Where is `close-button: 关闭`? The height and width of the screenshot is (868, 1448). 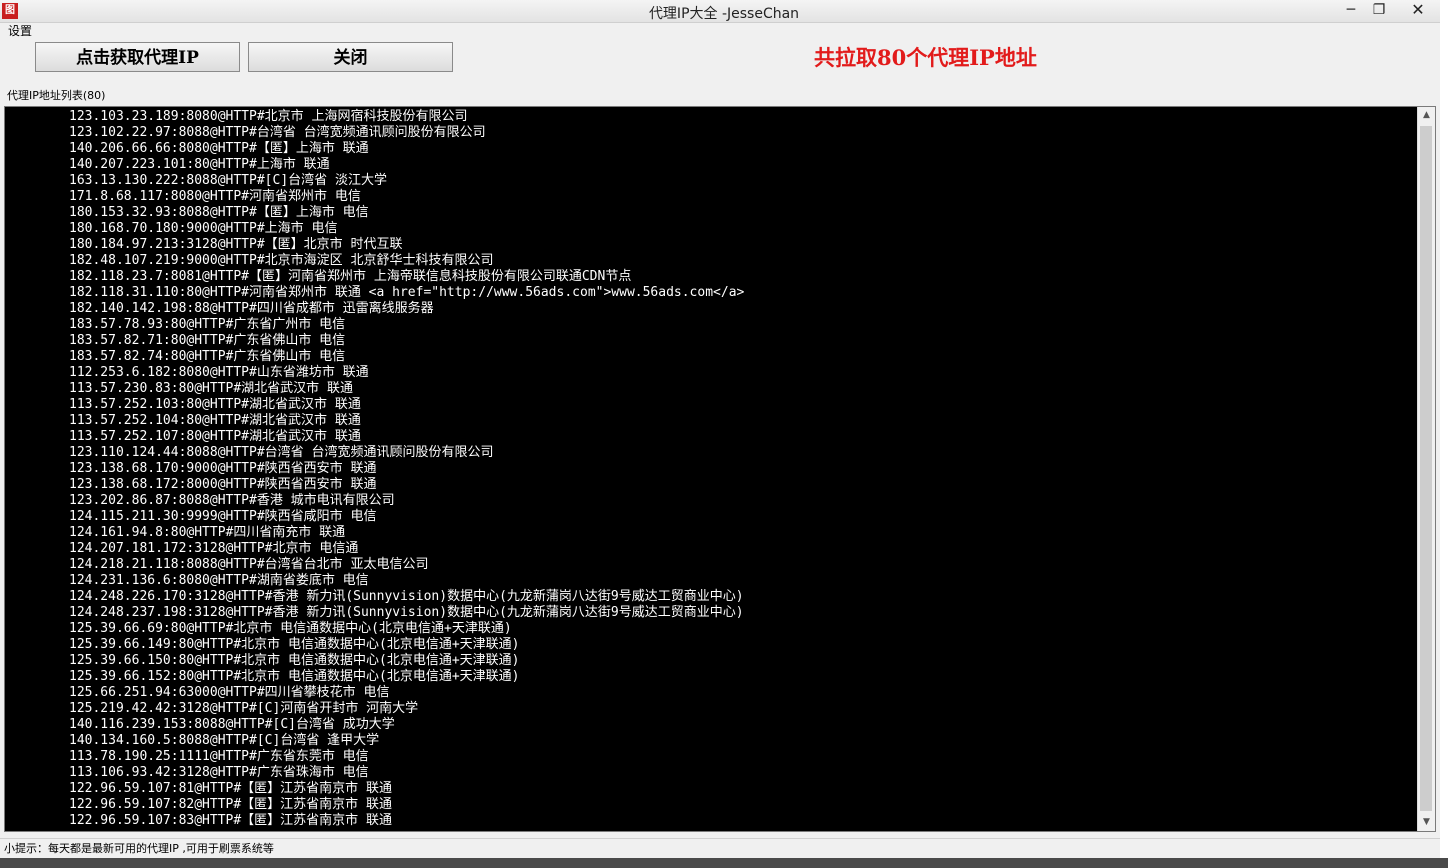 close-button: 关闭 is located at coordinates (350, 57).